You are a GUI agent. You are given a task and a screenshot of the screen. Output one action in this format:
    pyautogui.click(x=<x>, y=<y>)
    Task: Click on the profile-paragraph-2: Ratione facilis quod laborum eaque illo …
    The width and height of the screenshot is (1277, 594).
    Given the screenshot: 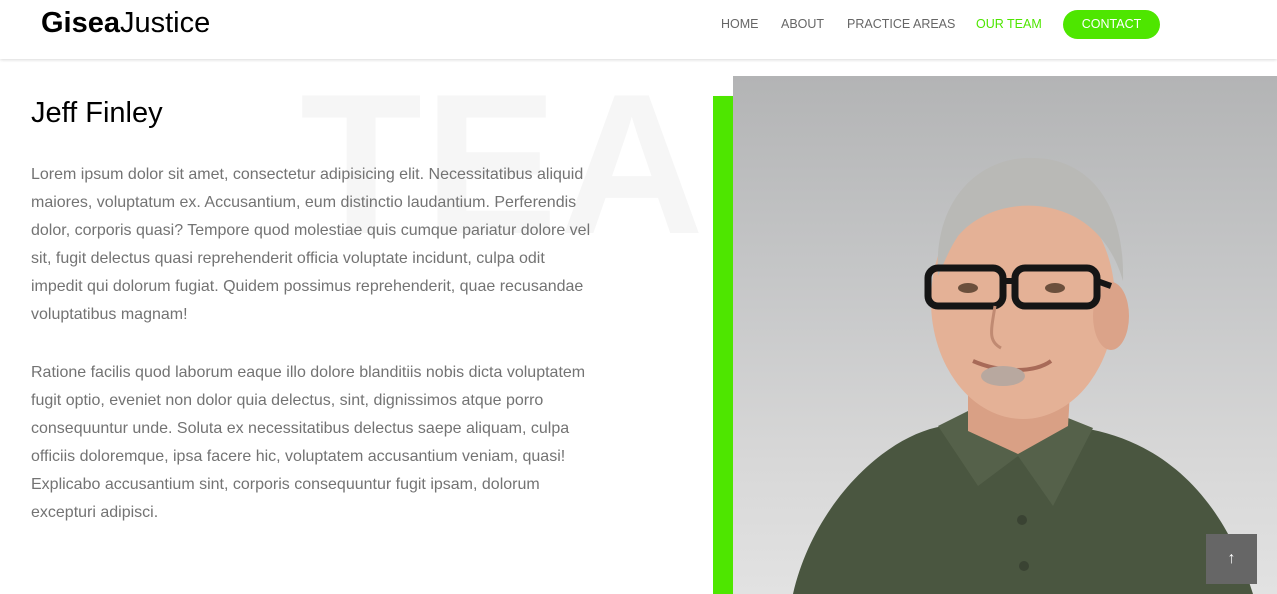 What is the action you would take?
    pyautogui.click(x=308, y=442)
    